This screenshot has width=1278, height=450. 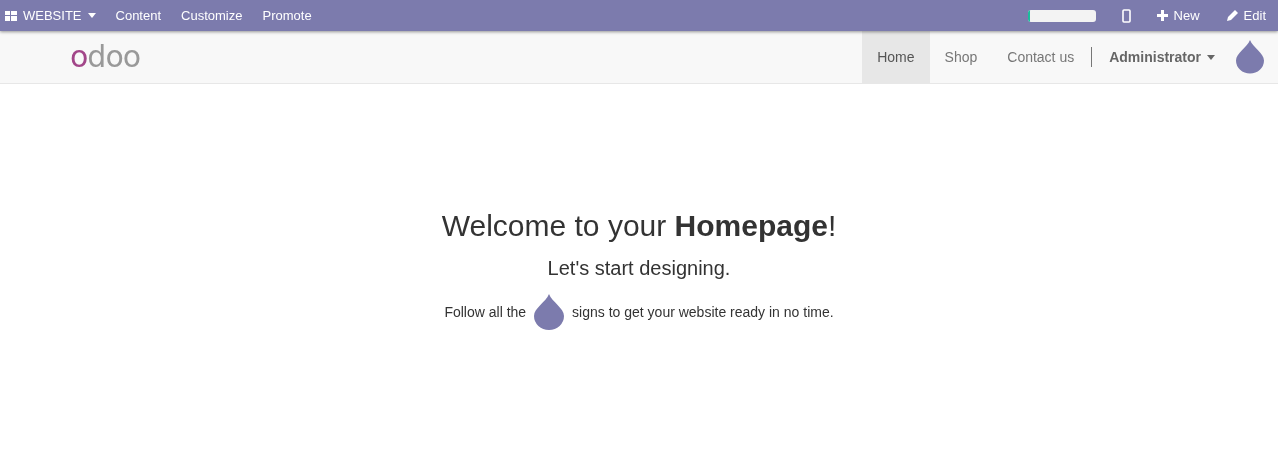 I want to click on website-menu: WEBSITE, so click(x=50, y=15).